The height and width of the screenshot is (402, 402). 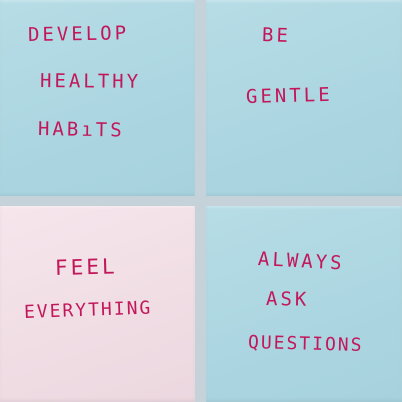 I want to click on note-text-line: GENTLE, so click(x=289, y=95).